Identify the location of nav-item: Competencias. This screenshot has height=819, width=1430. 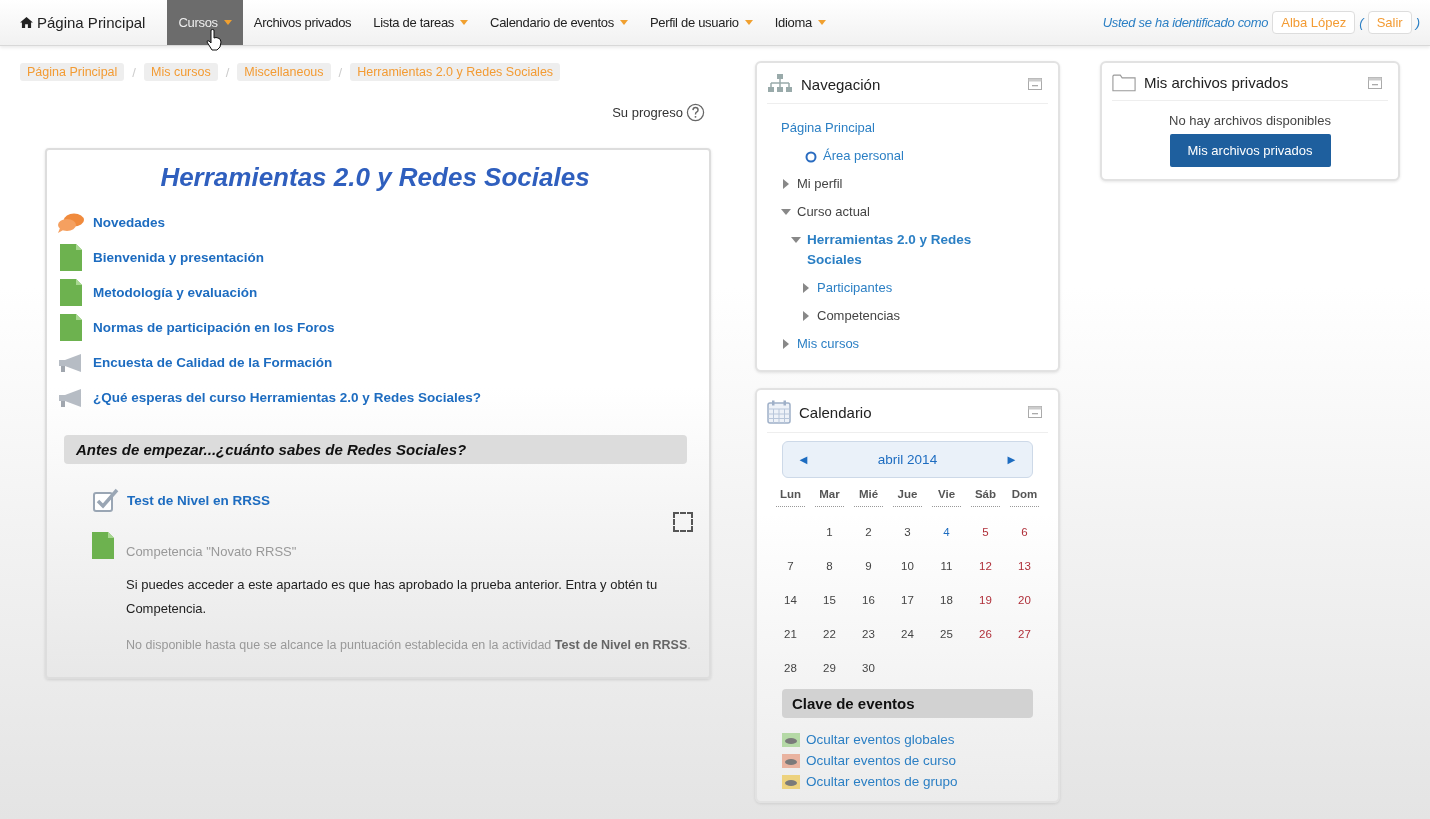
(859, 316).